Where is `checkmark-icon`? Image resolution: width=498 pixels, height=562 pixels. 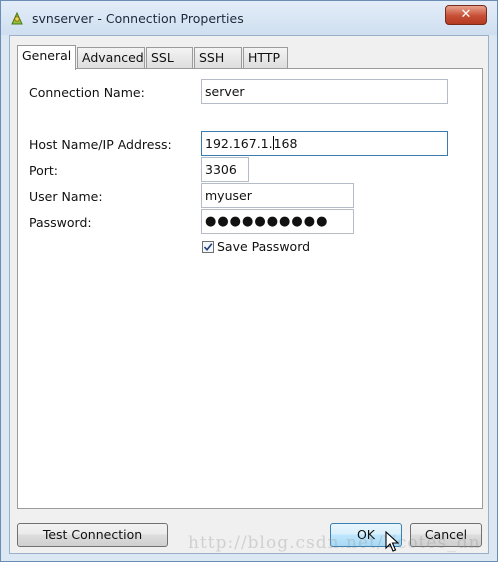
checkmark-icon is located at coordinates (208, 247).